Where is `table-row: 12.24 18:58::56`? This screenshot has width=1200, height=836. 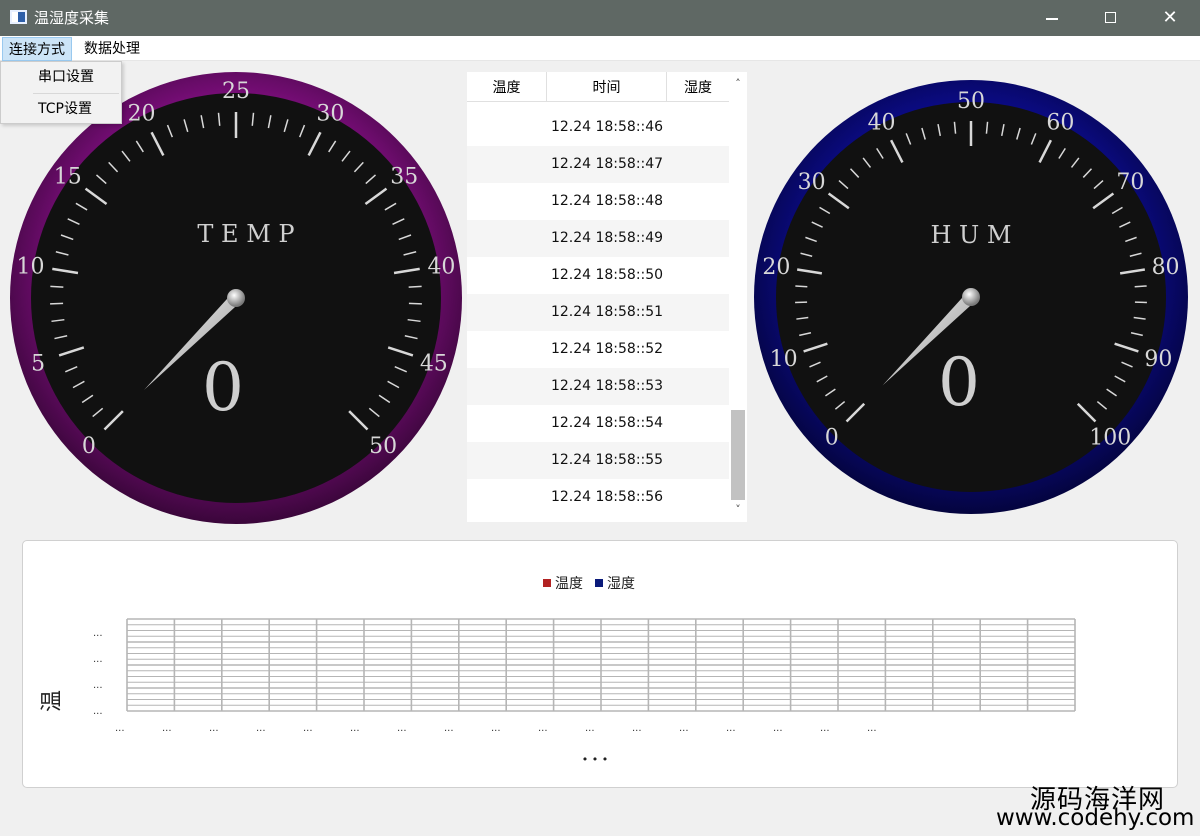
table-row: 12.24 18:58::56 is located at coordinates (598, 497).